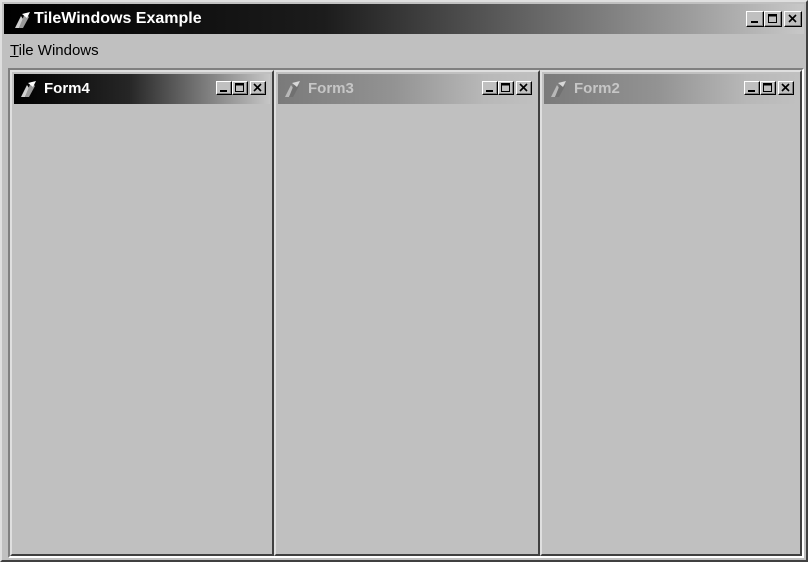 This screenshot has width=808, height=562. What do you see at coordinates (404, 19) in the screenshot?
I see `main-title-bar: TileWindows Example` at bounding box center [404, 19].